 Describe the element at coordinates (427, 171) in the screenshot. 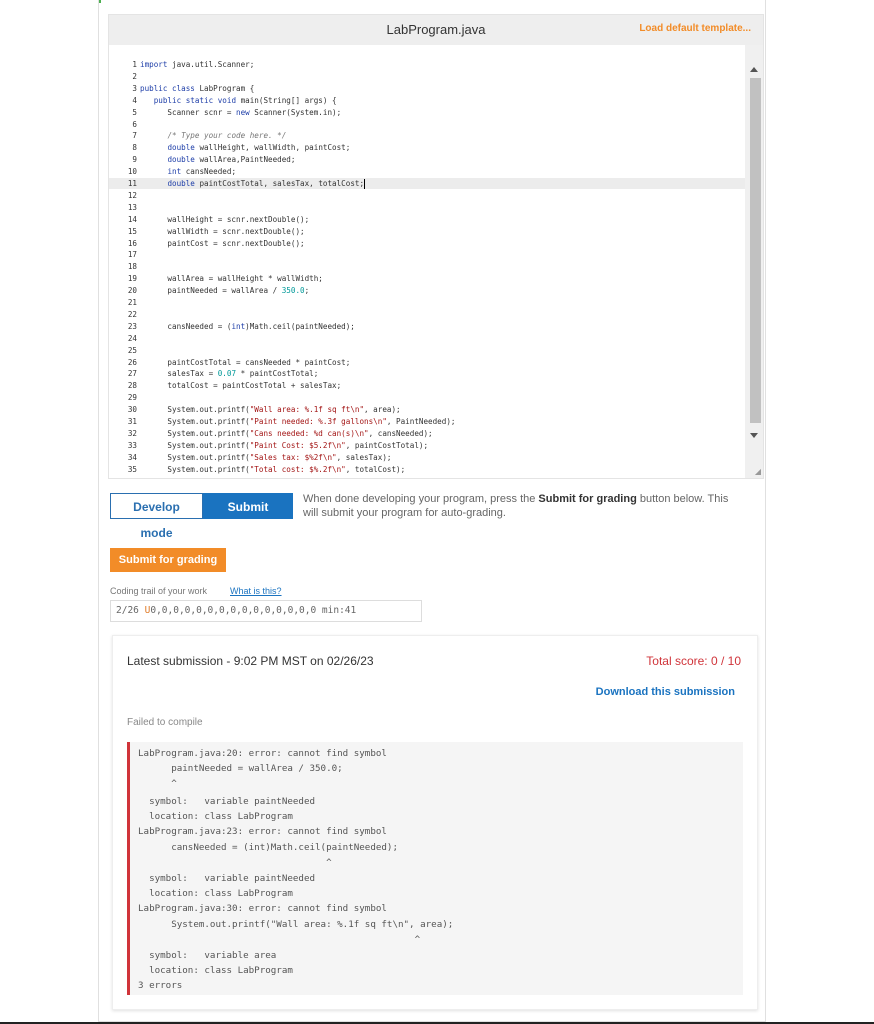

I see `code-line: 10 int cansNeeded;` at that location.